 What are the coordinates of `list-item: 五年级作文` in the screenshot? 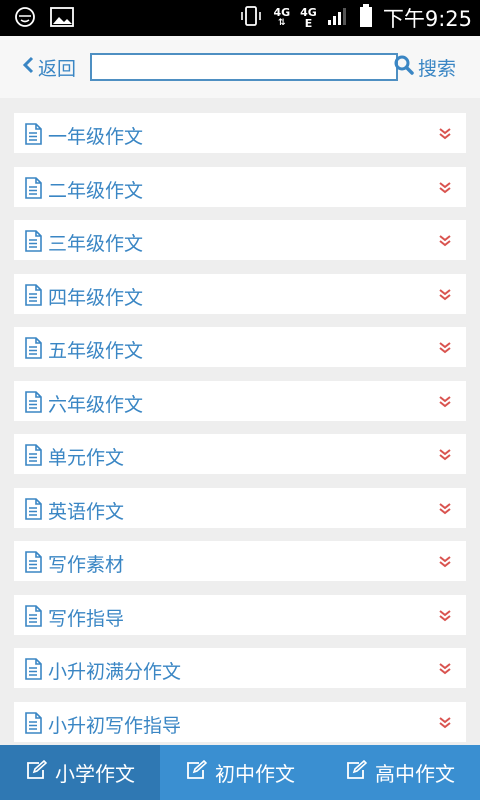 It's located at (240, 347).